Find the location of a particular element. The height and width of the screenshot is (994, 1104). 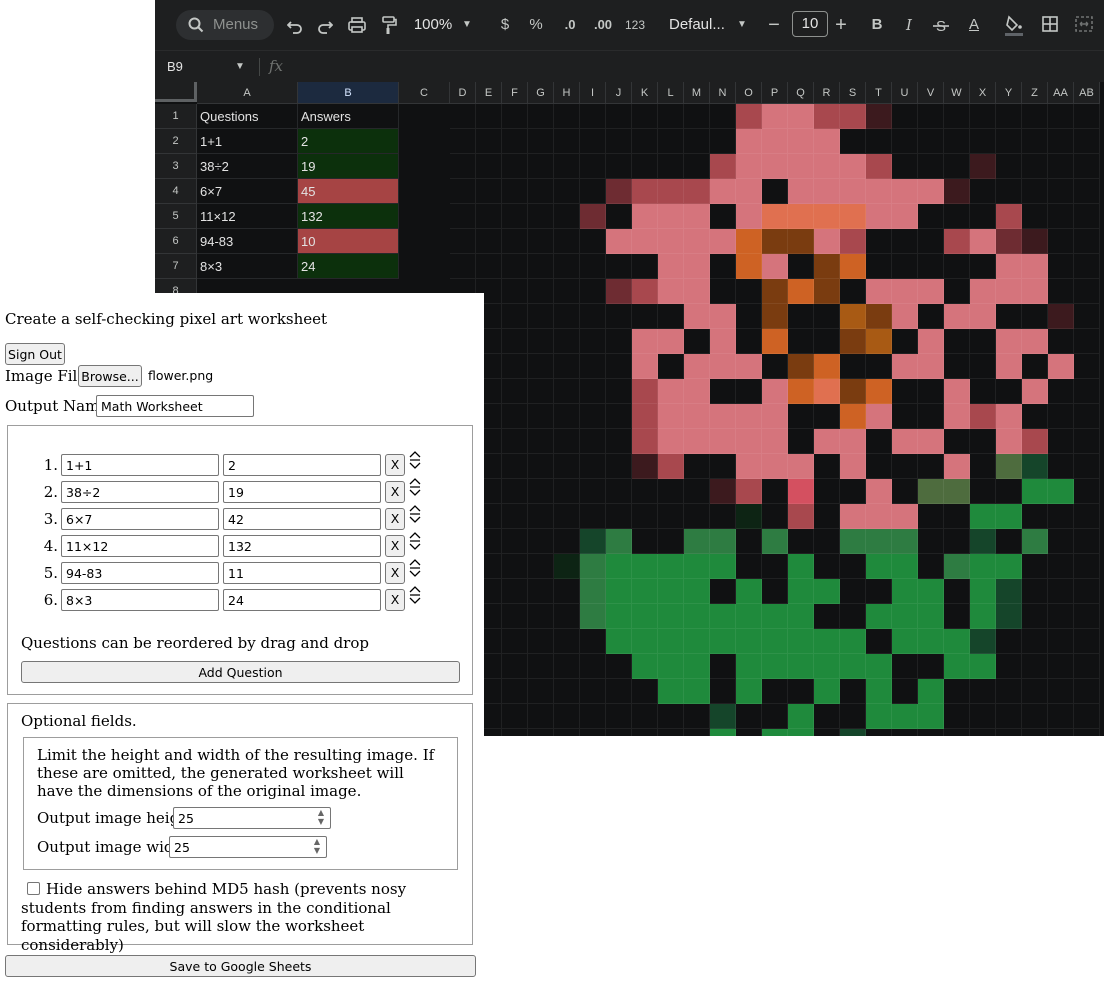

question-cell: 6×7 is located at coordinates (247, 191).